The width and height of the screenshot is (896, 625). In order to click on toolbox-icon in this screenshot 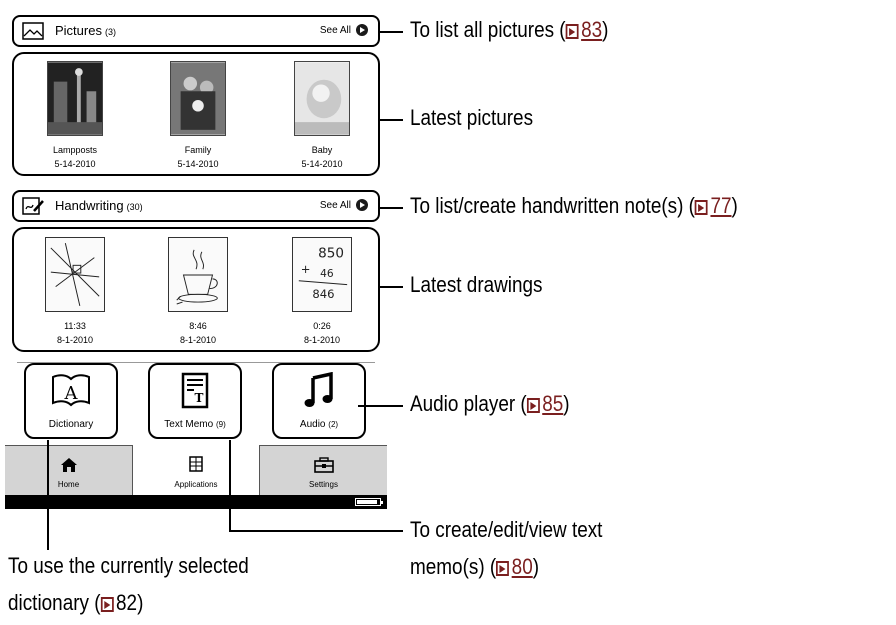, I will do `click(323, 465)`.